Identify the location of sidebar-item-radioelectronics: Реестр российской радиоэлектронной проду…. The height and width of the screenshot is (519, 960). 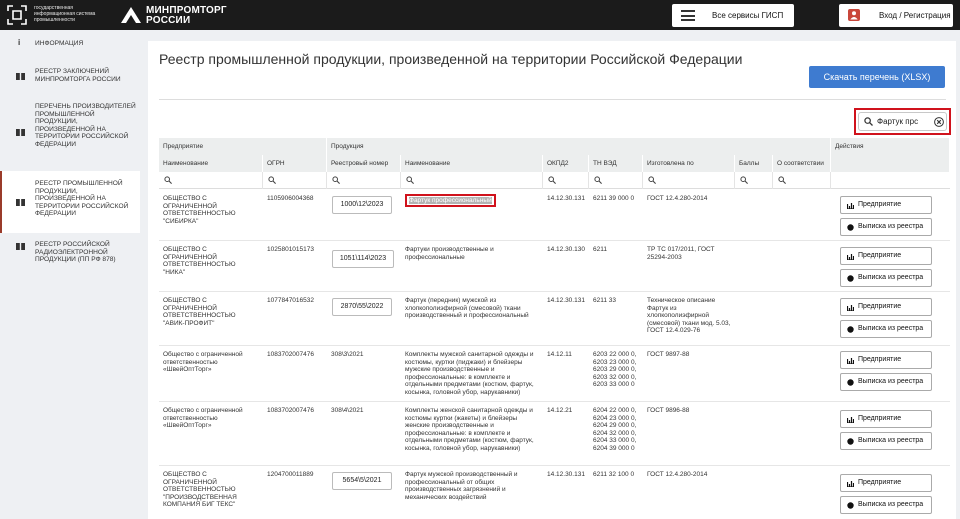
(70, 253).